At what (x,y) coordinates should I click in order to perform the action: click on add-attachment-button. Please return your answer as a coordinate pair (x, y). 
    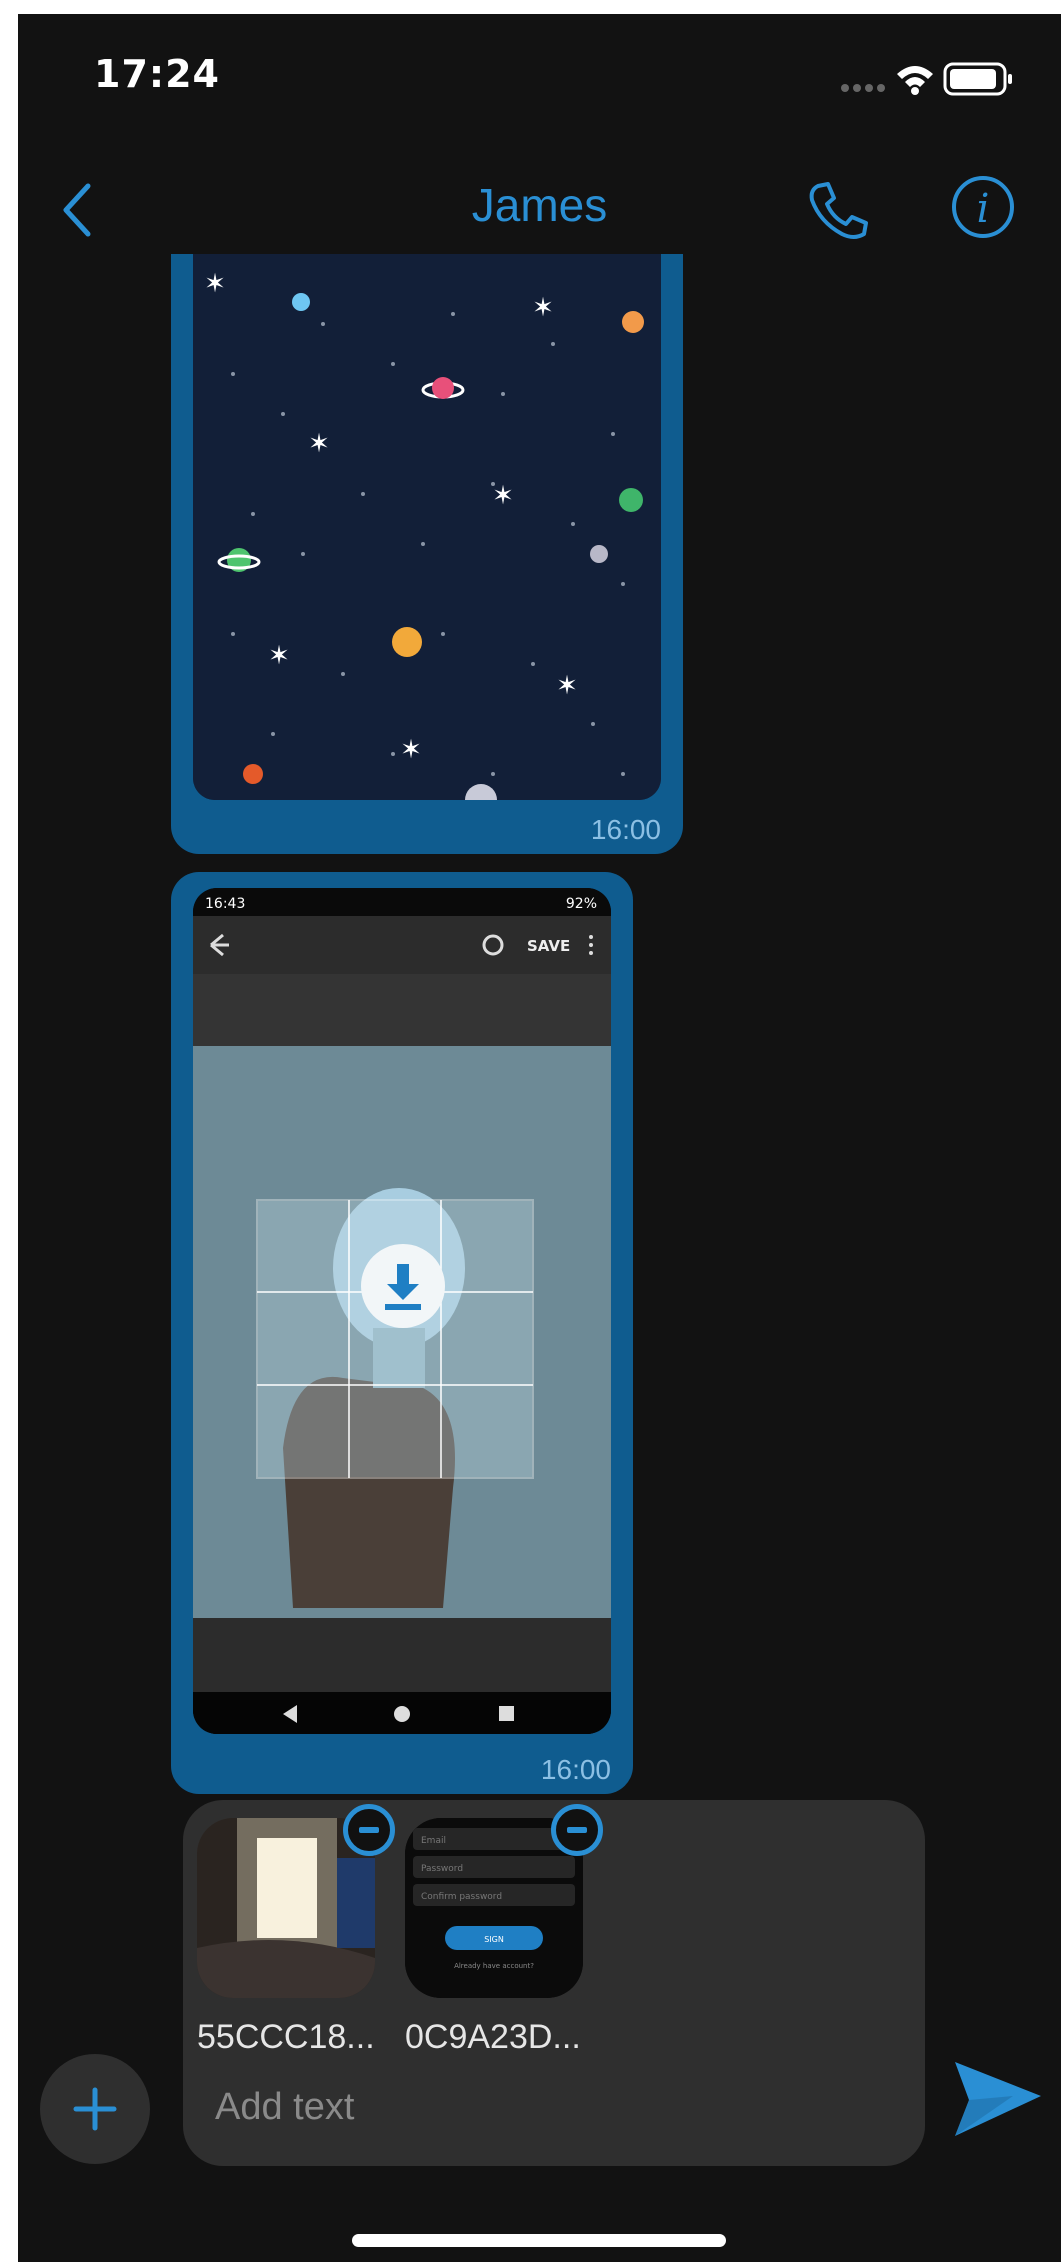
    Looking at the image, I should click on (95, 2109).